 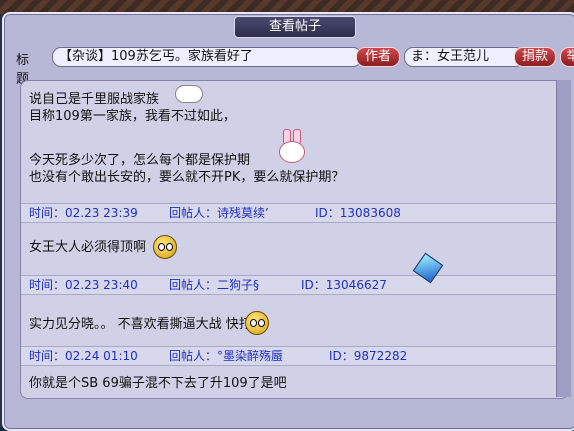 What do you see at coordinates (291, 356) in the screenshot?
I see `post-meta: 时间：02.24 01:10 回帖人：°墨染醉殇蜃 ID：9872282` at bounding box center [291, 356].